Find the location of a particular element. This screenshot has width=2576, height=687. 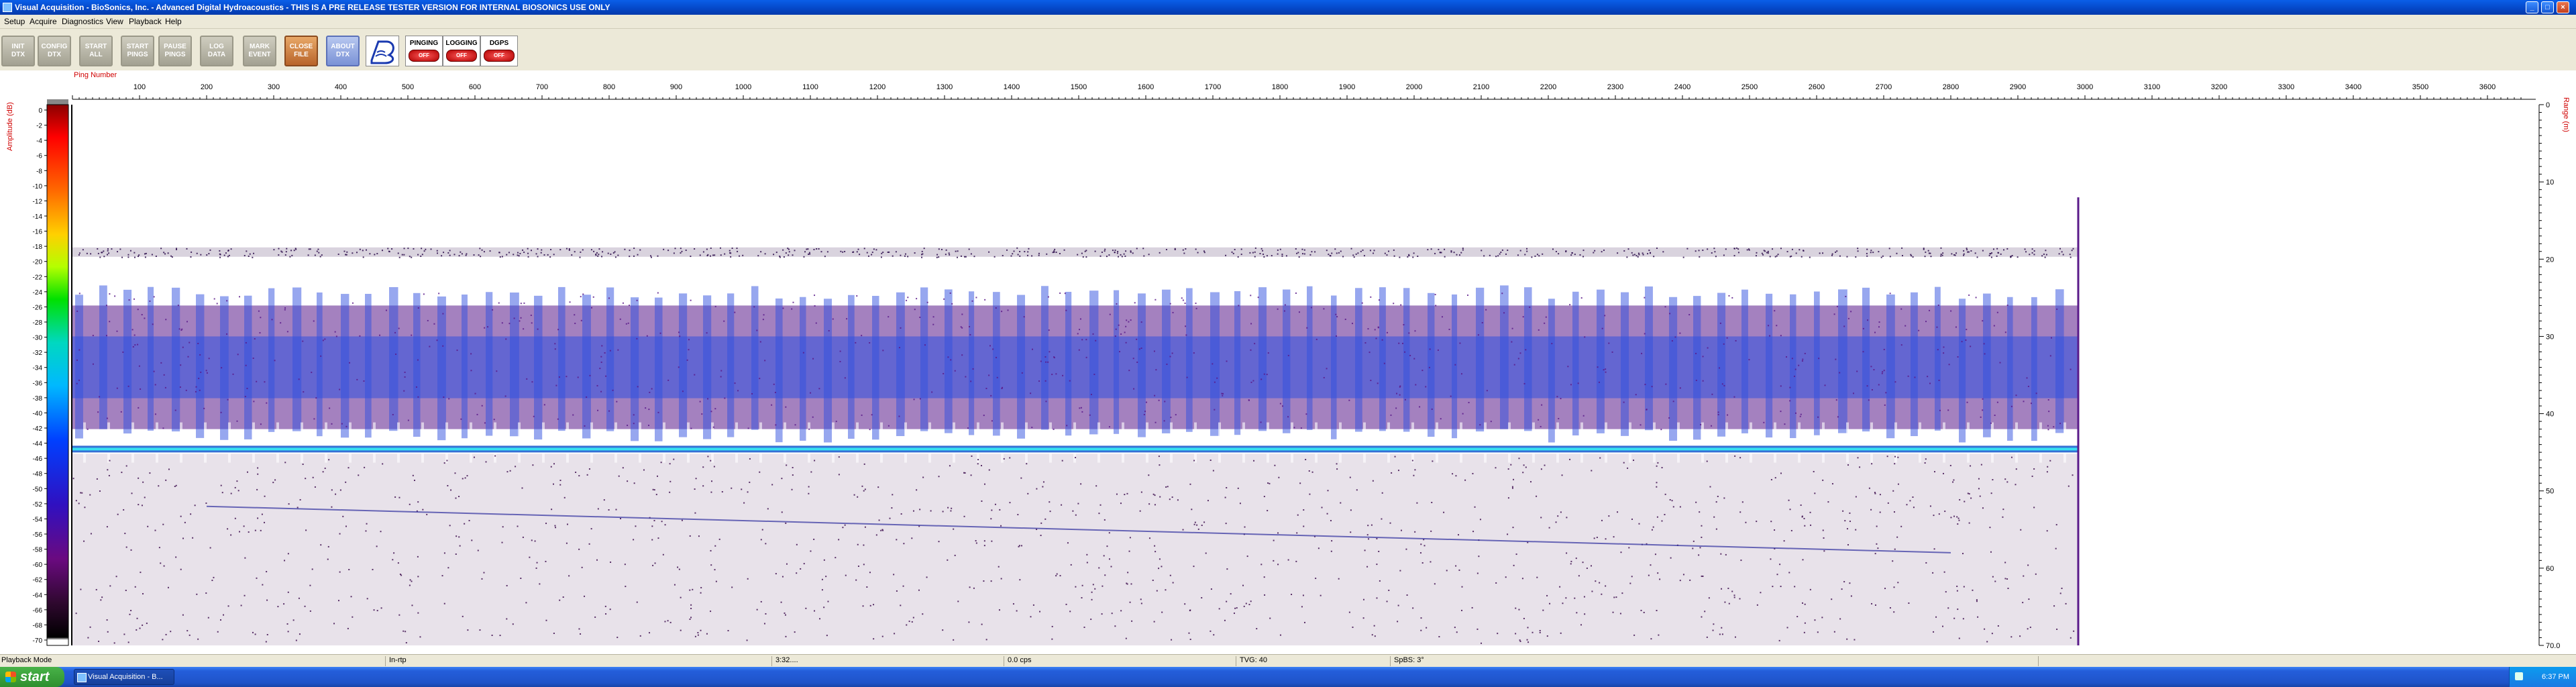

log-data-button: LOG DATA is located at coordinates (216, 51).